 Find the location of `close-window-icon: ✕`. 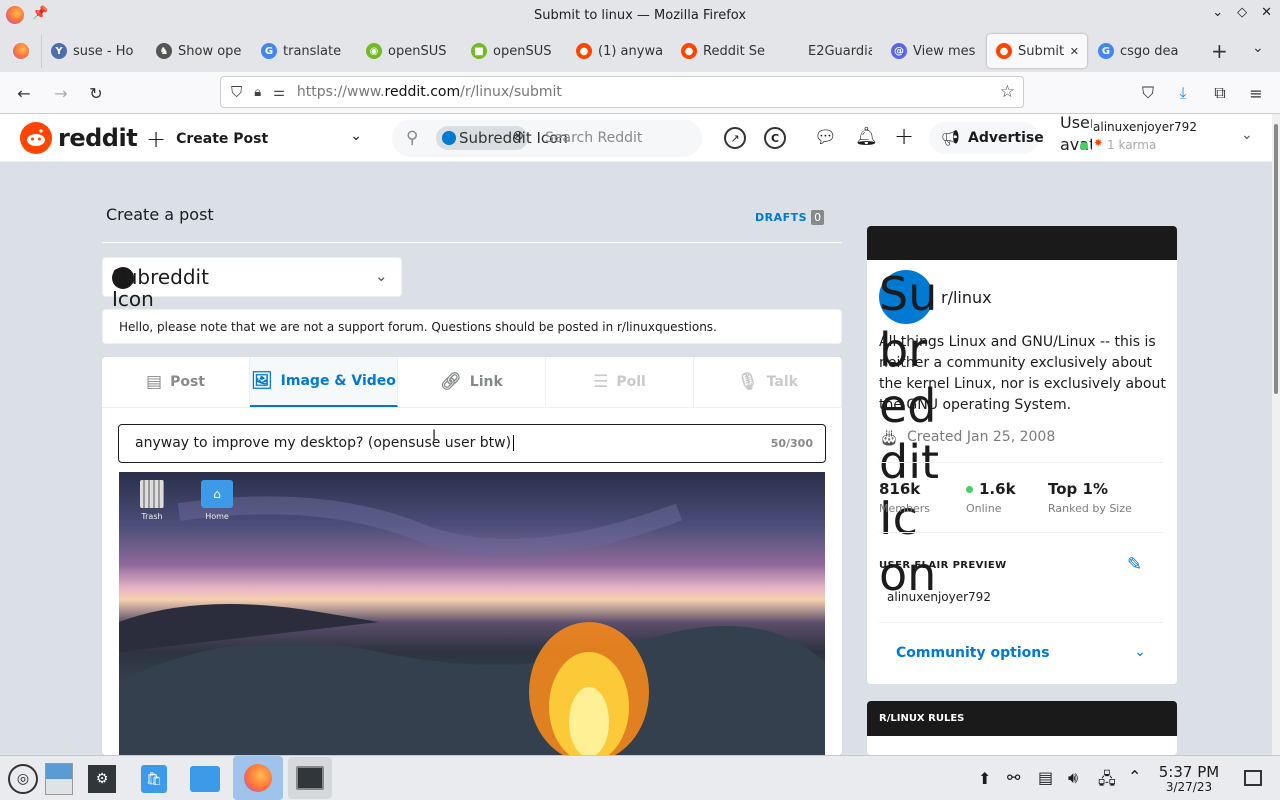

close-window-icon: ✕ is located at coordinates (1266, 12).